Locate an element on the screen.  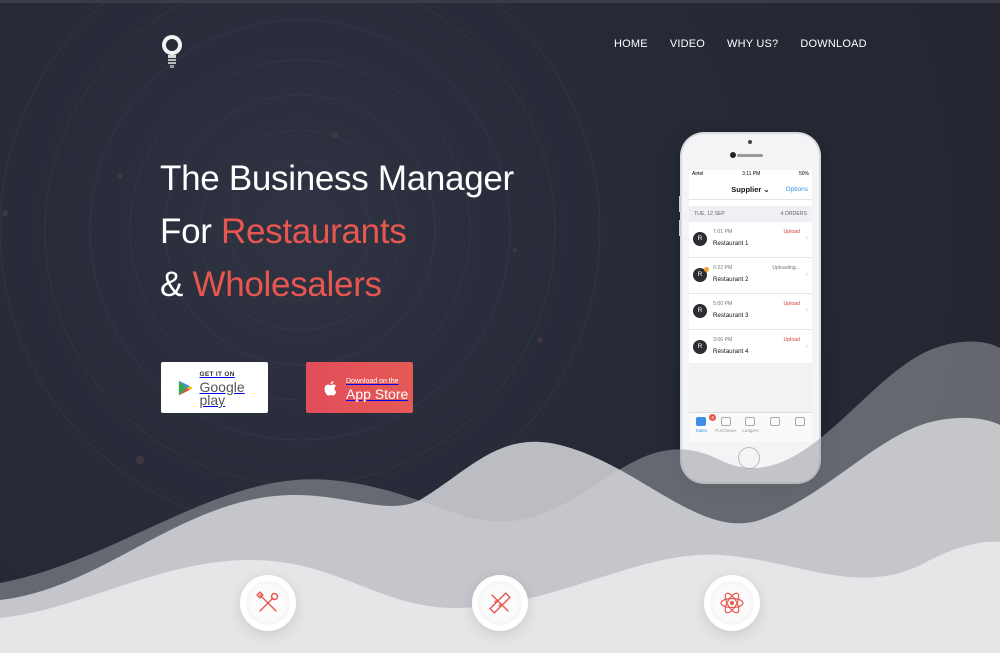
feature-science-inner is located at coordinates (732, 603).